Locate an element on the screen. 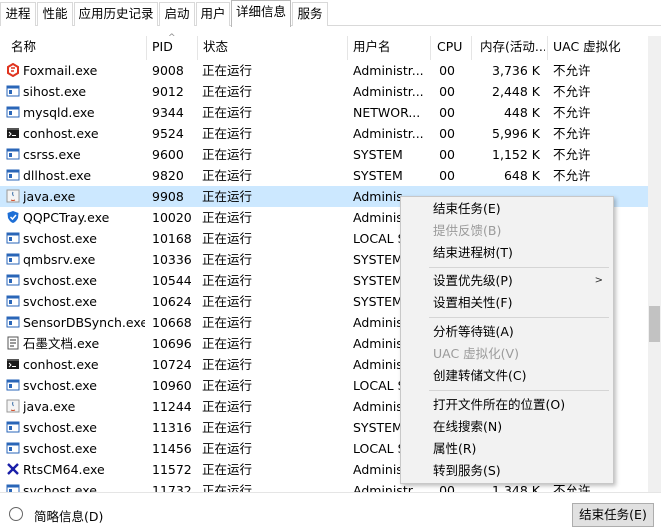 This screenshot has height=528, width=661. menu-properties: 属性(R) is located at coordinates (454, 449).